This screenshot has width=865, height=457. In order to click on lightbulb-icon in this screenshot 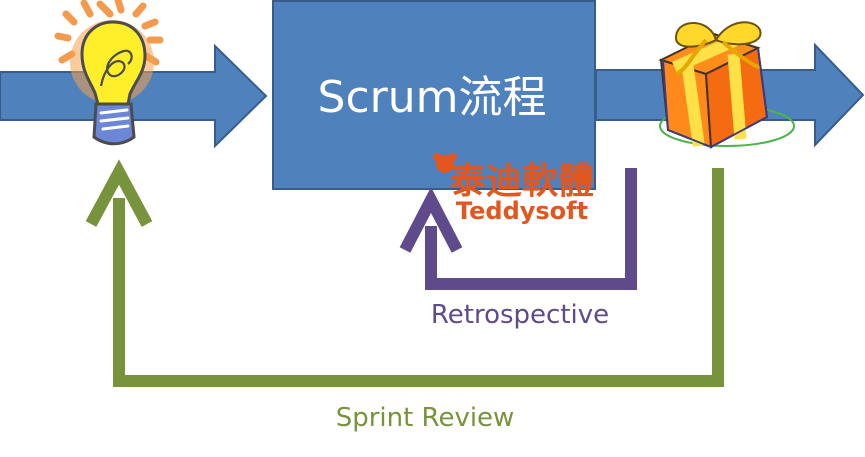, I will do `click(109, 73)`.